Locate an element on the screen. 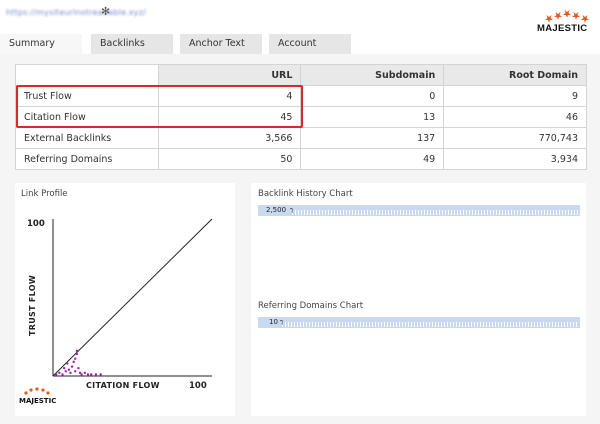  row-label: Trust Flow is located at coordinates (87, 96).